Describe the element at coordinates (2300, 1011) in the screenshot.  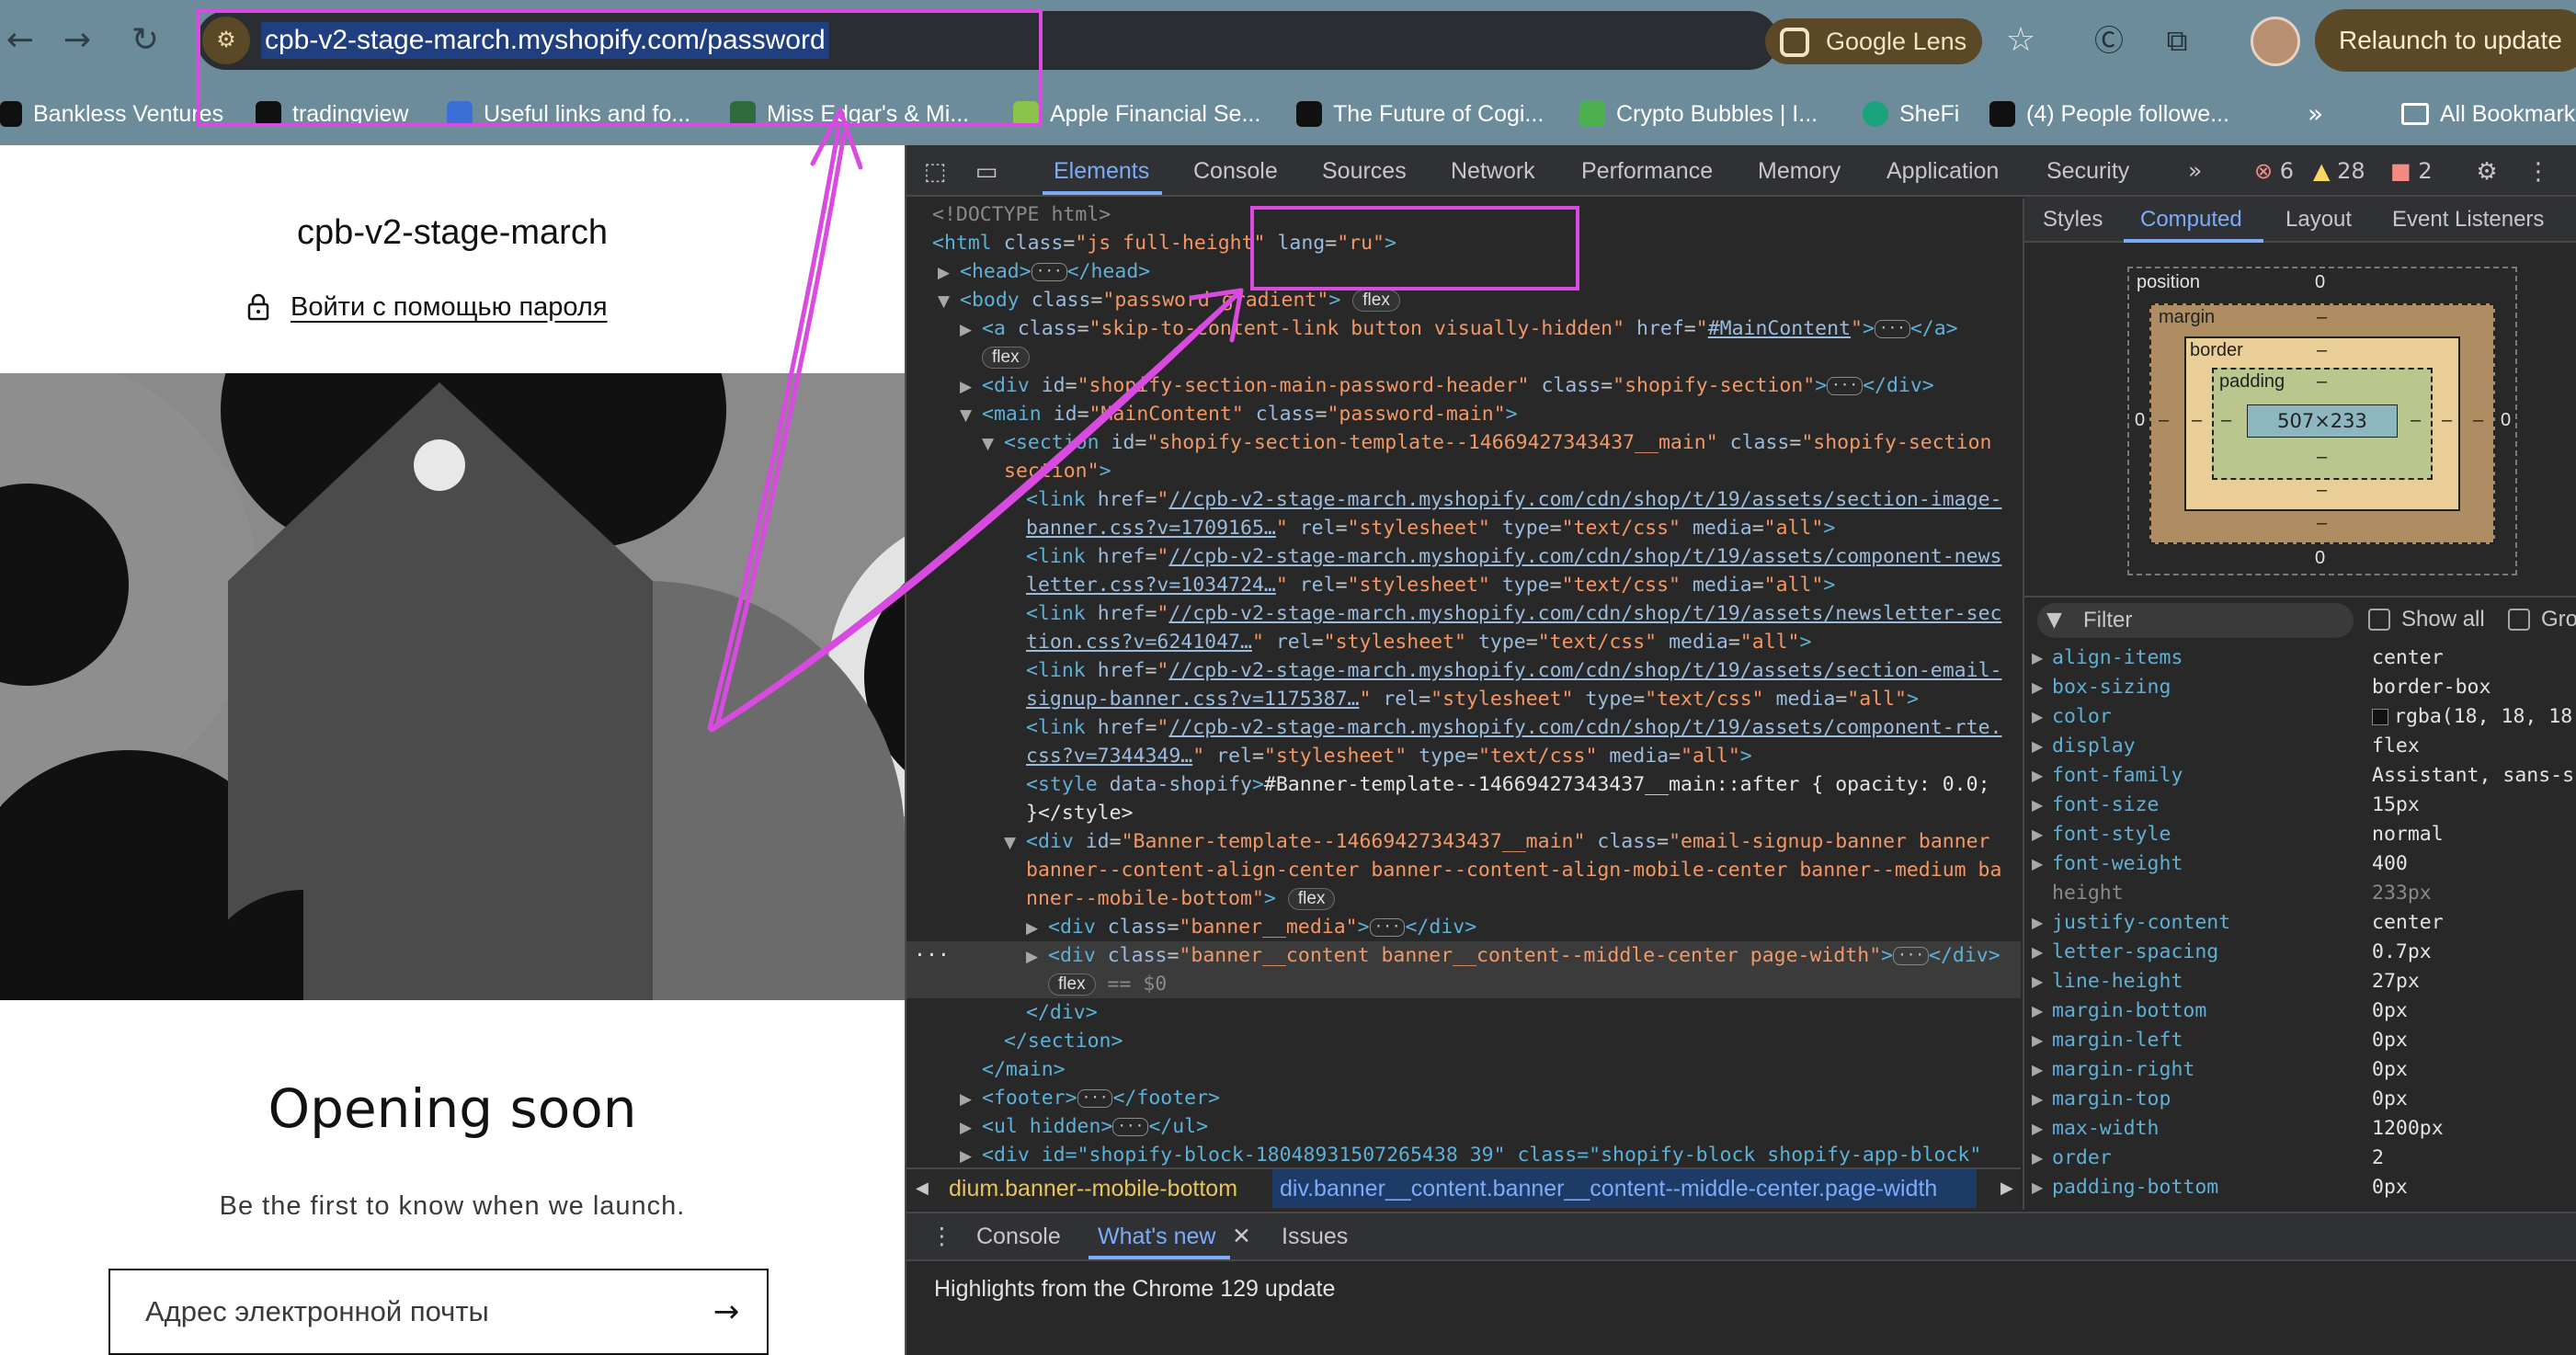
I see `computed-property-row: ▶ margin-bottom 0px` at that location.